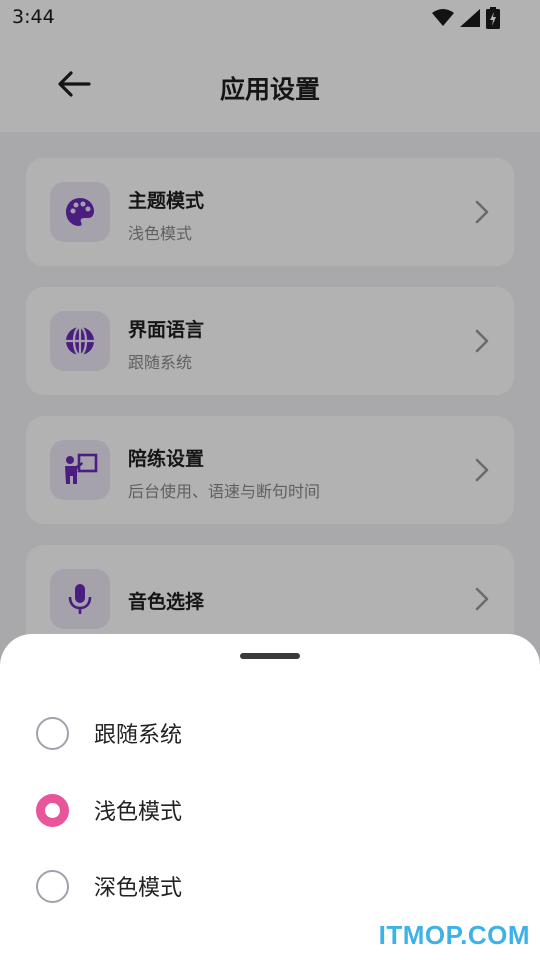  Describe the element at coordinates (138, 888) in the screenshot. I see `option-label: 深色模式` at that location.